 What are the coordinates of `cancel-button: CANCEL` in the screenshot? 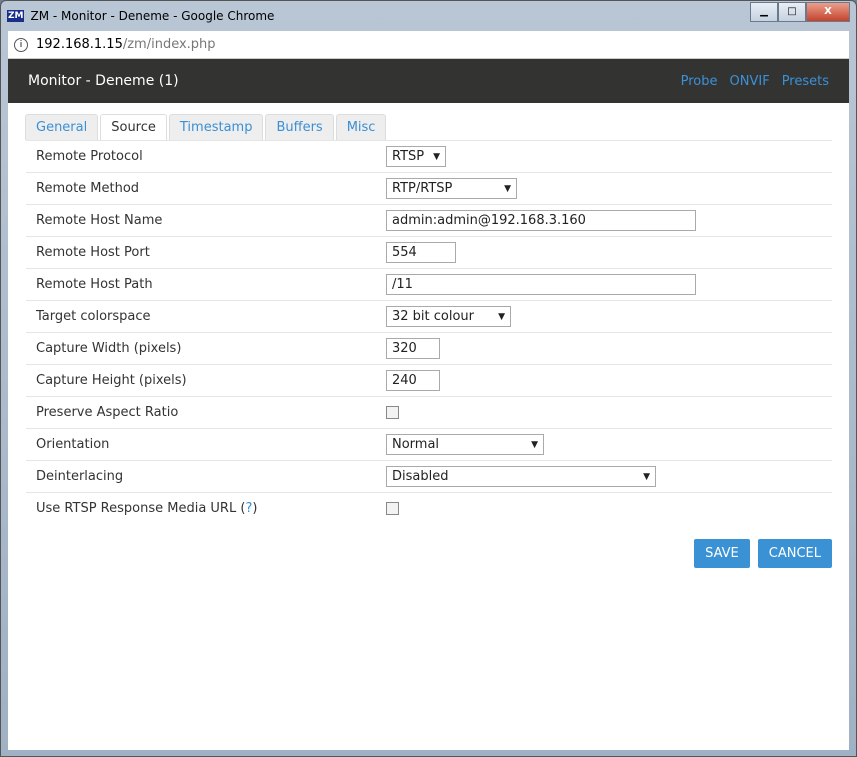 It's located at (794, 553).